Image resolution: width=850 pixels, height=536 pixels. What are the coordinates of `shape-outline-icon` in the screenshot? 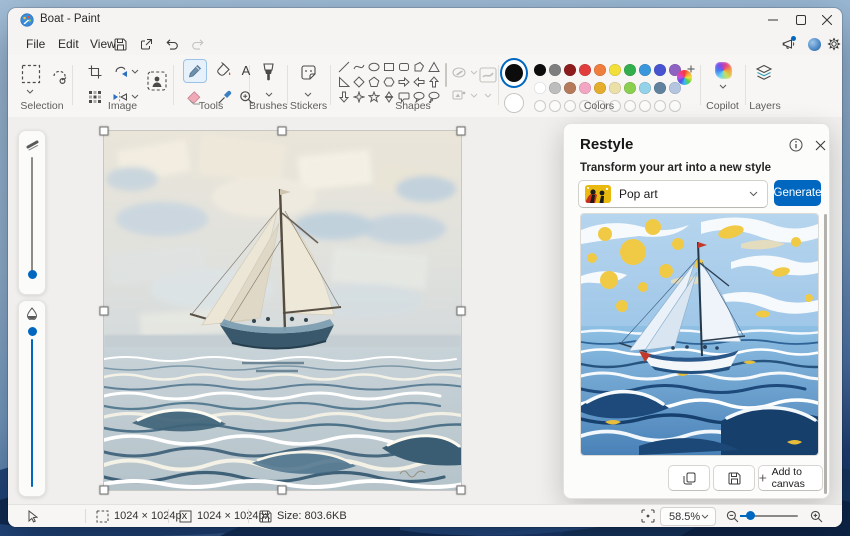 It's located at (459, 72).